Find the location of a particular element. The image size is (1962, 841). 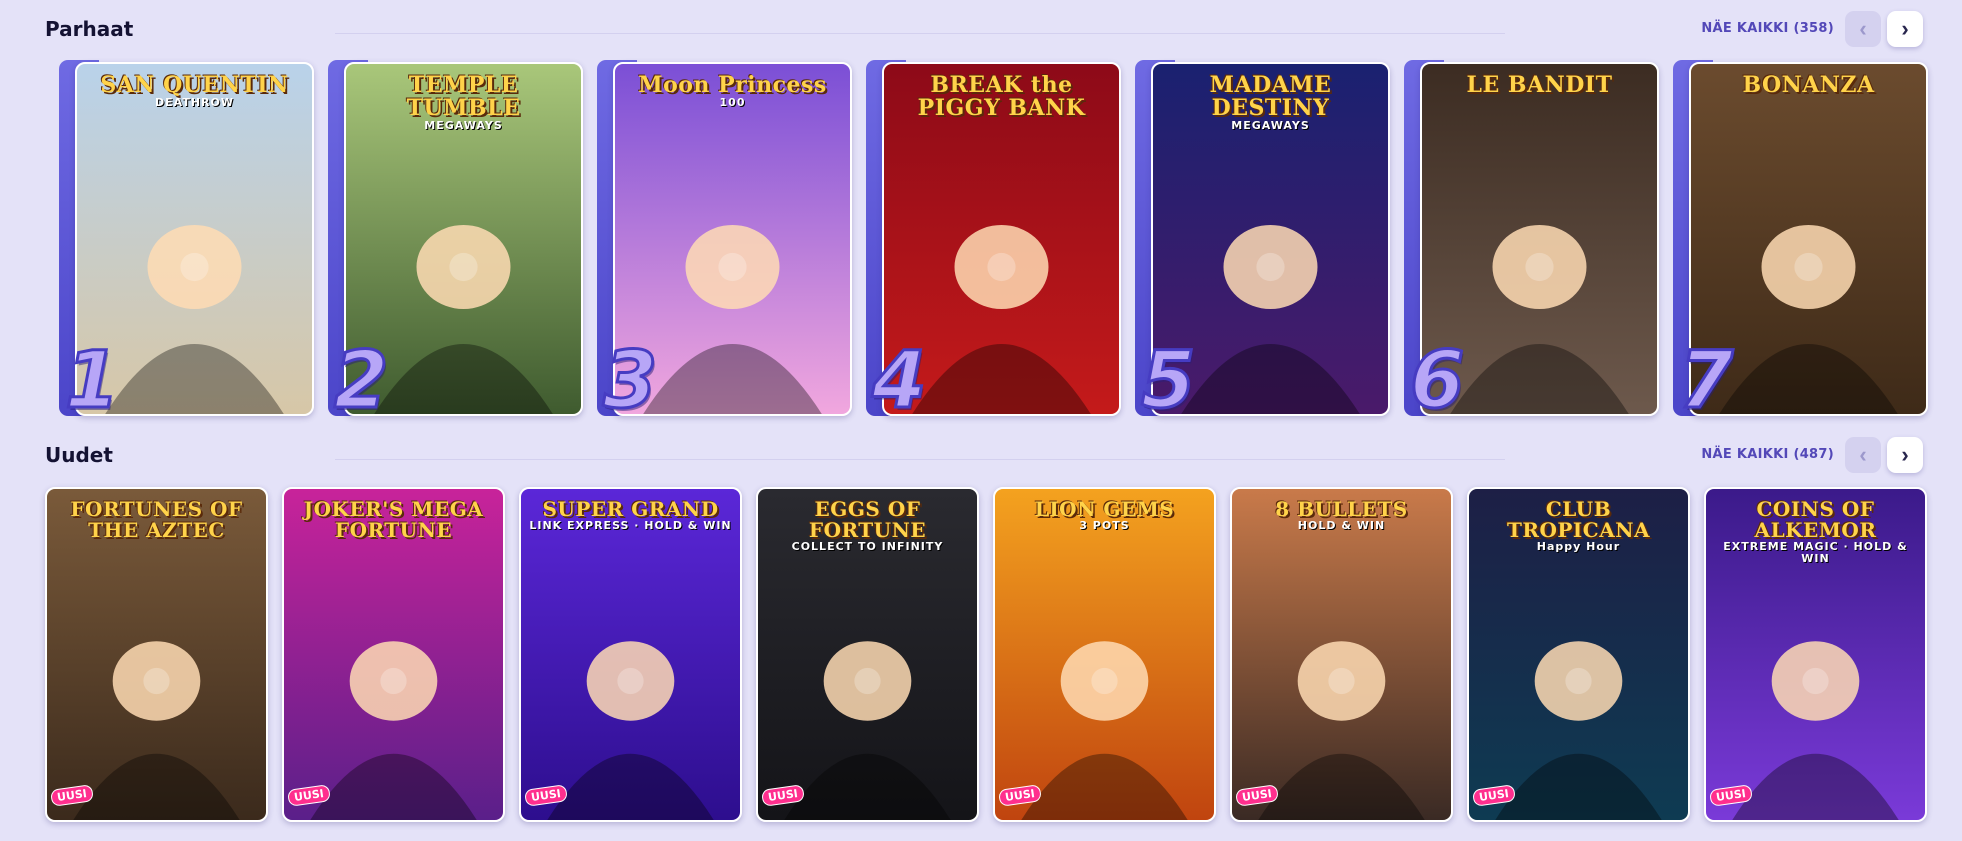

game-logo-subtitle: COLLECT TO INFINITY is located at coordinates (867, 546).